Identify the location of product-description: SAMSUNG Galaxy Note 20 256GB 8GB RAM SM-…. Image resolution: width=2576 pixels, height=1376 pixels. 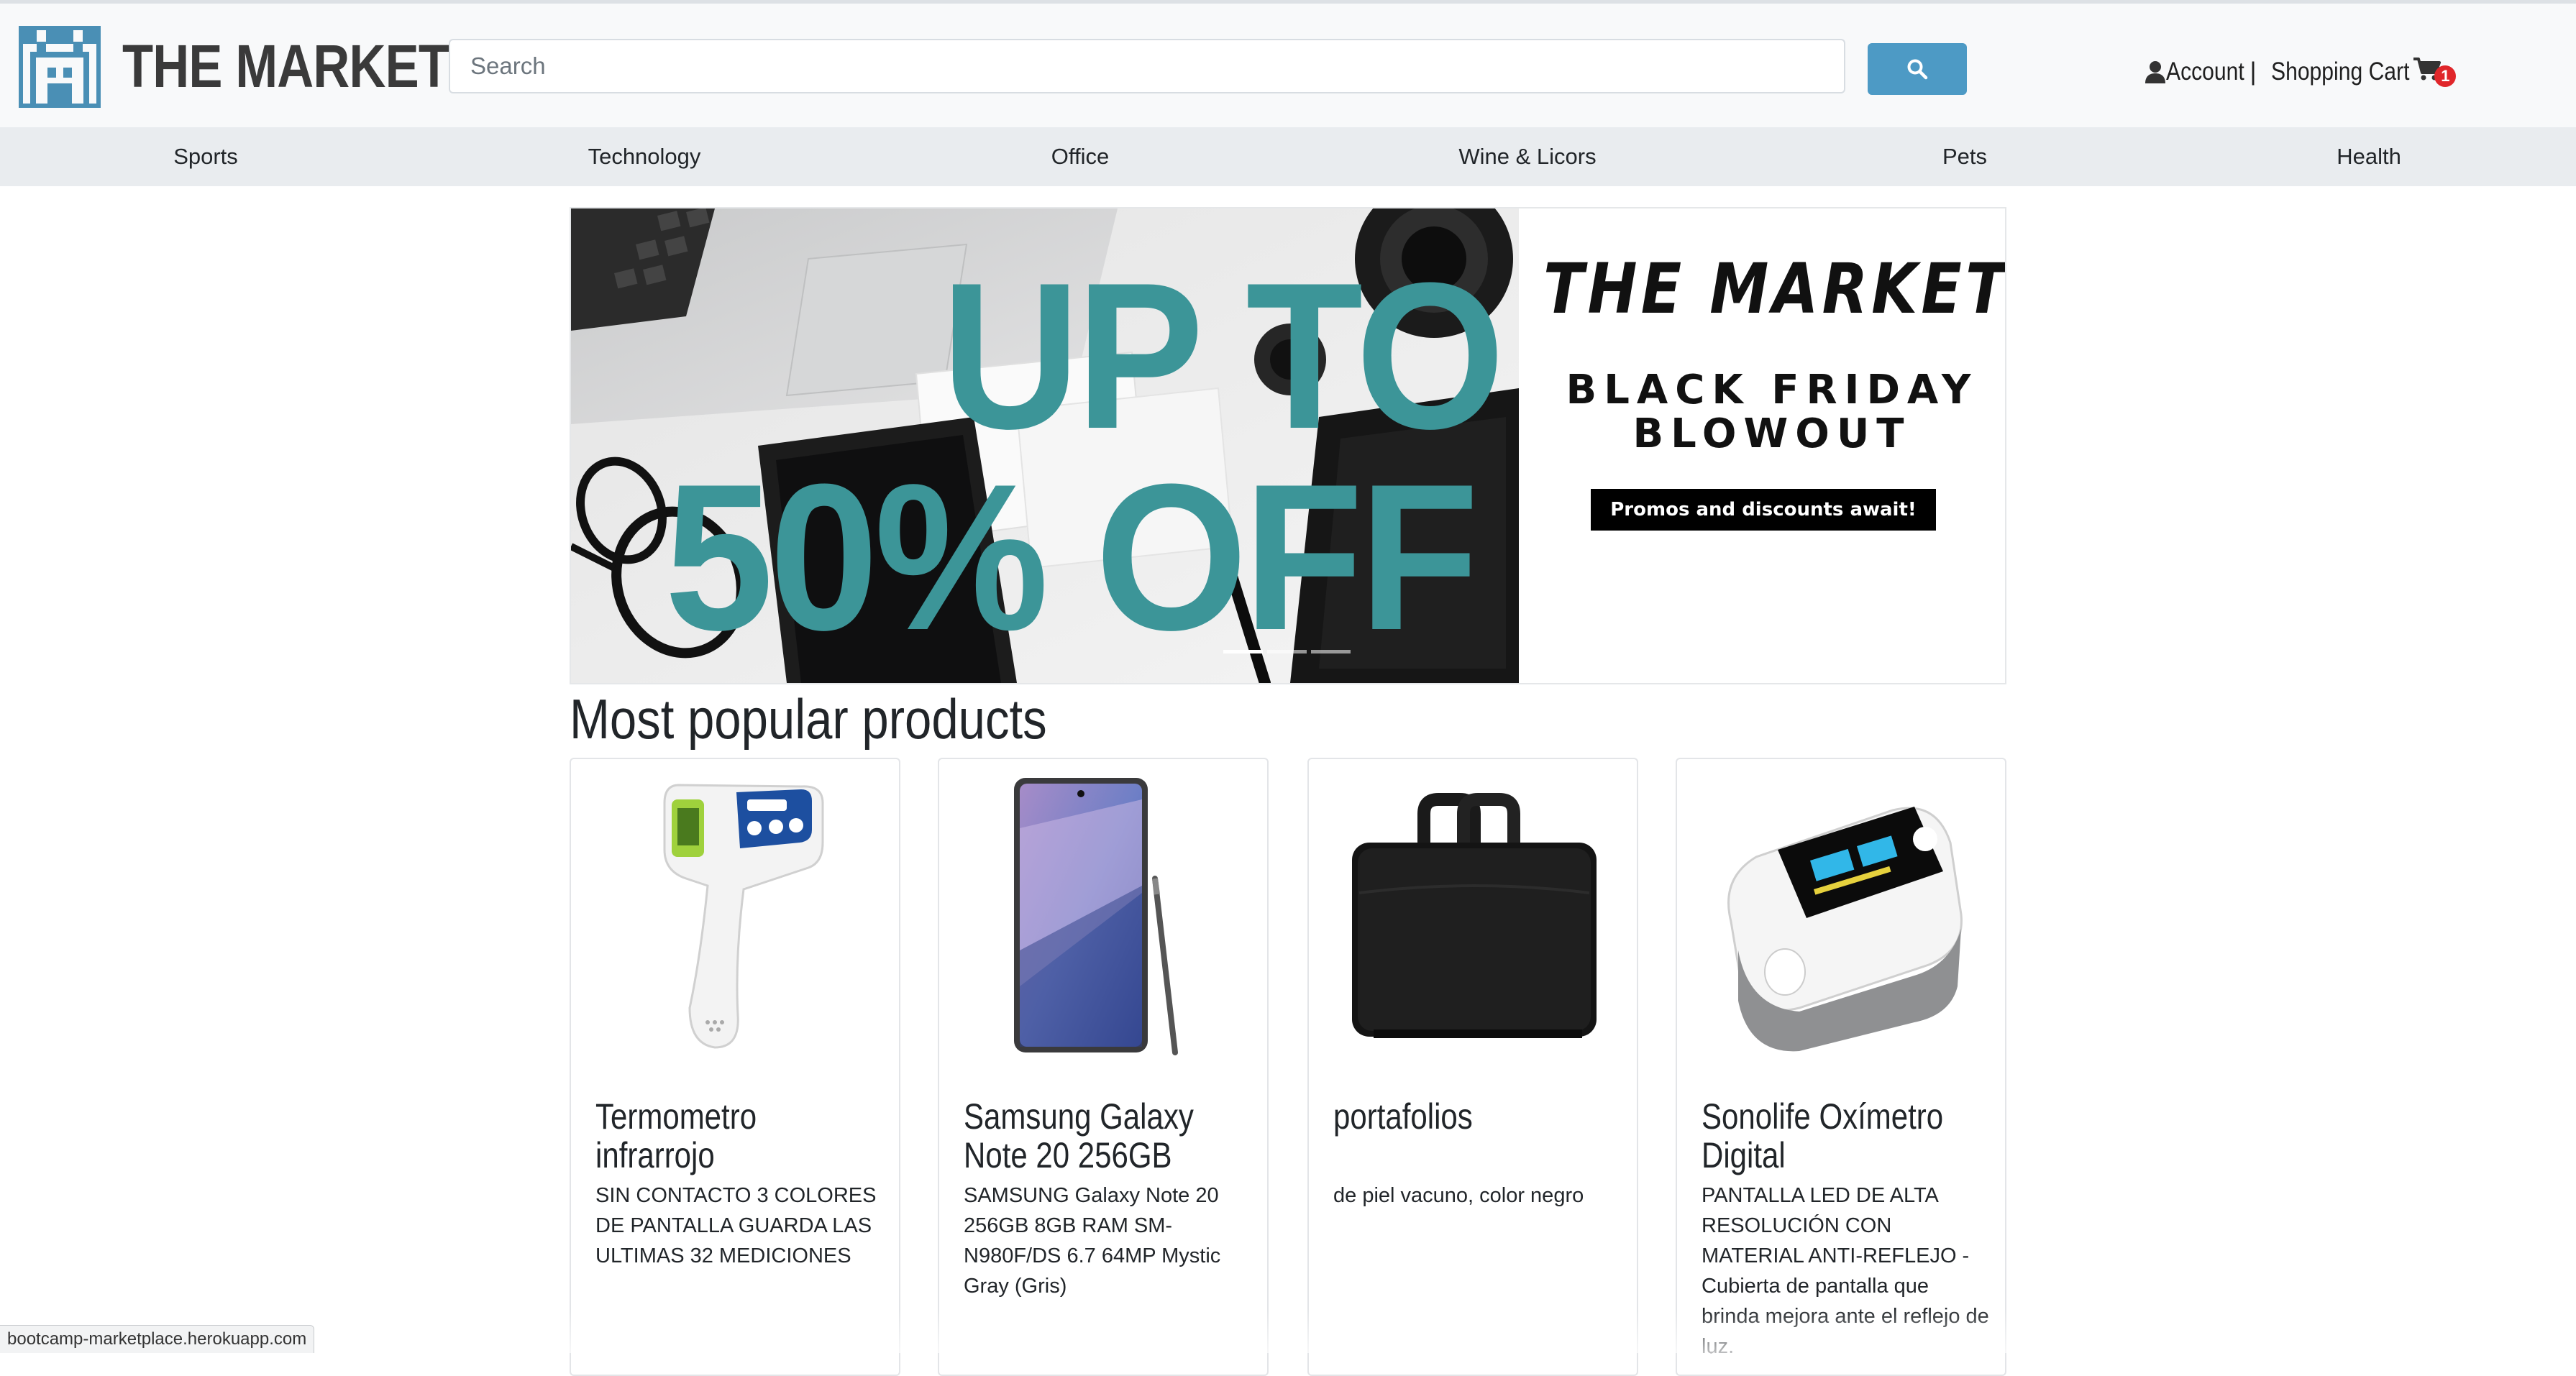
(1092, 1241).